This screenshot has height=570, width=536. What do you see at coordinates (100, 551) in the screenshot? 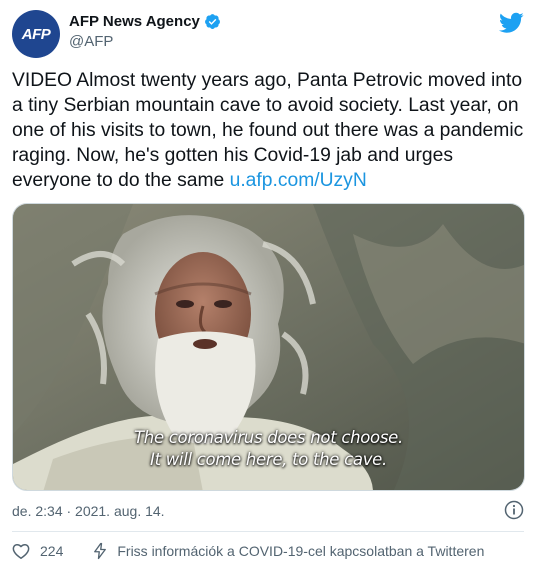
I see `lightning-bolt-icon` at bounding box center [100, 551].